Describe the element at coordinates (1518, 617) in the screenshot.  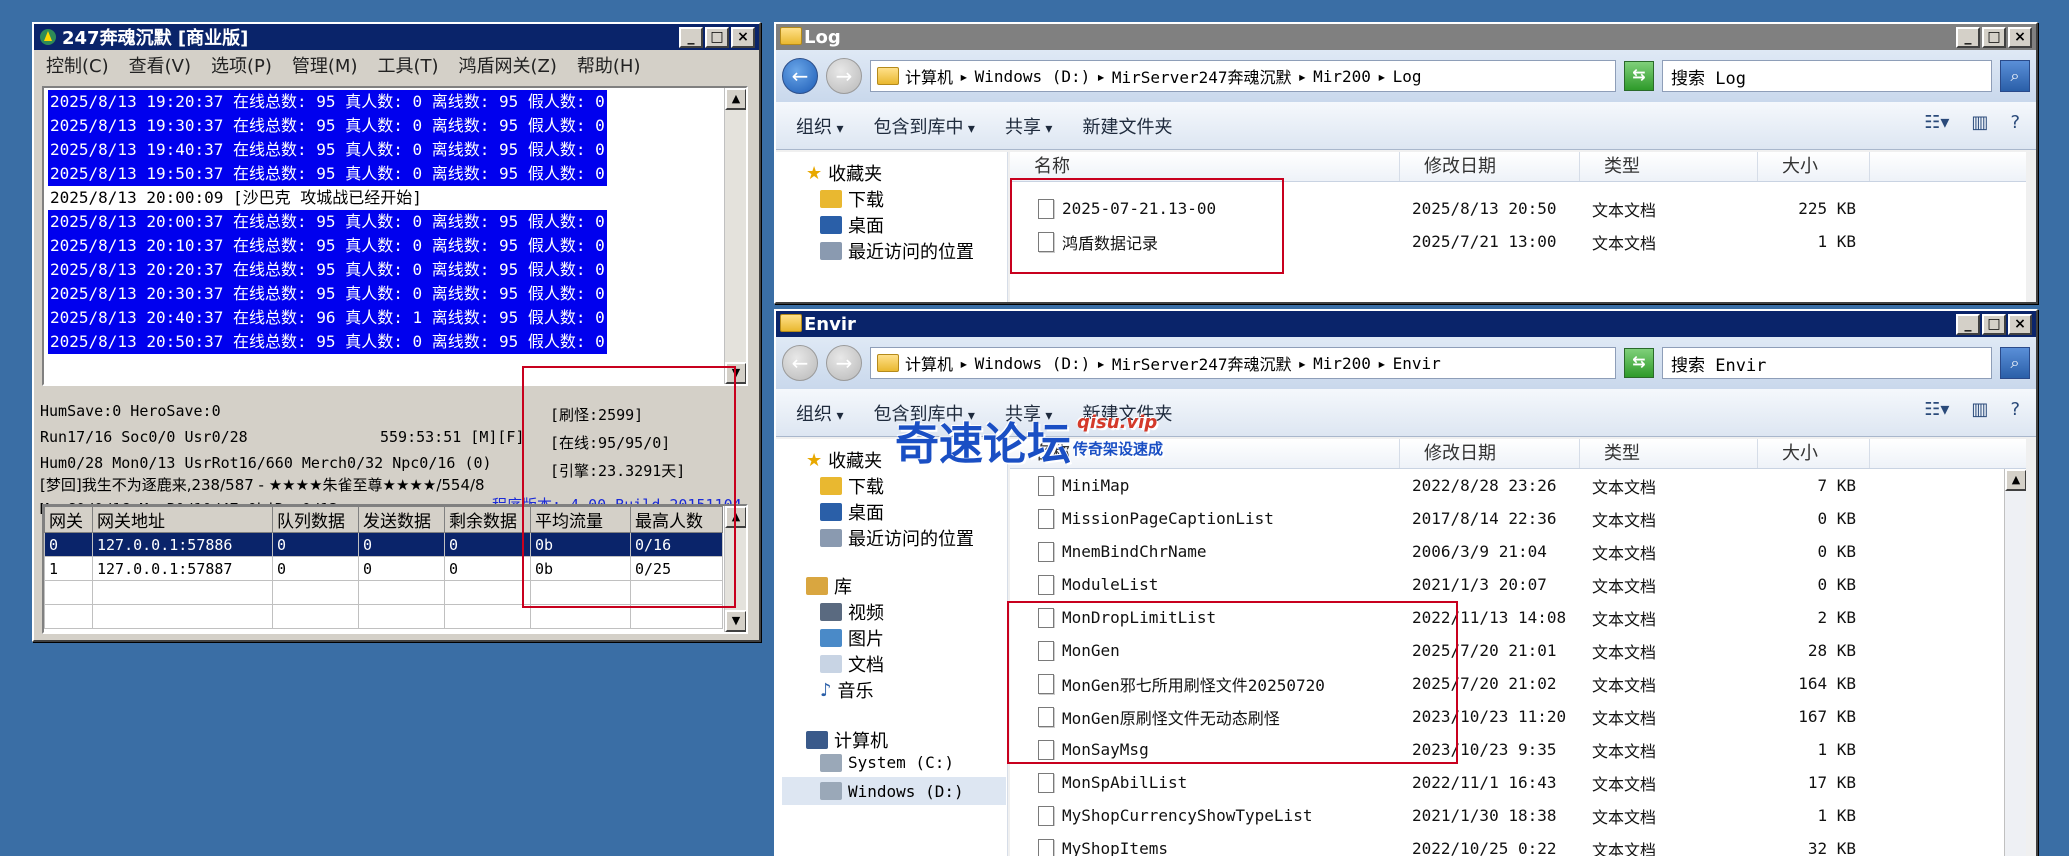
I see `list-item: MonDropLimitList 2022/11/13 14:08 文本文档 2 KB` at that location.